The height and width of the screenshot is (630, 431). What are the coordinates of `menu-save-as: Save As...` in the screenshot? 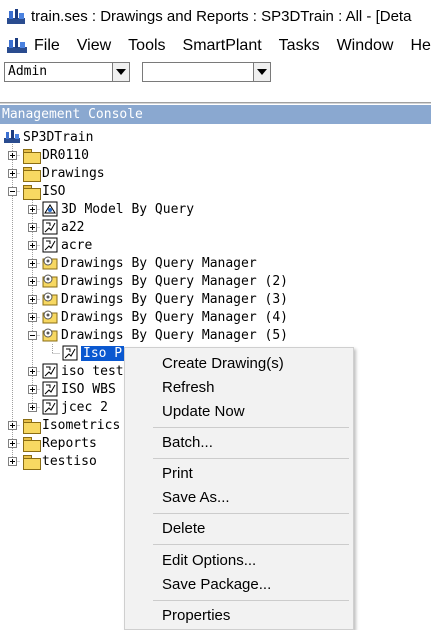 It's located at (196, 498).